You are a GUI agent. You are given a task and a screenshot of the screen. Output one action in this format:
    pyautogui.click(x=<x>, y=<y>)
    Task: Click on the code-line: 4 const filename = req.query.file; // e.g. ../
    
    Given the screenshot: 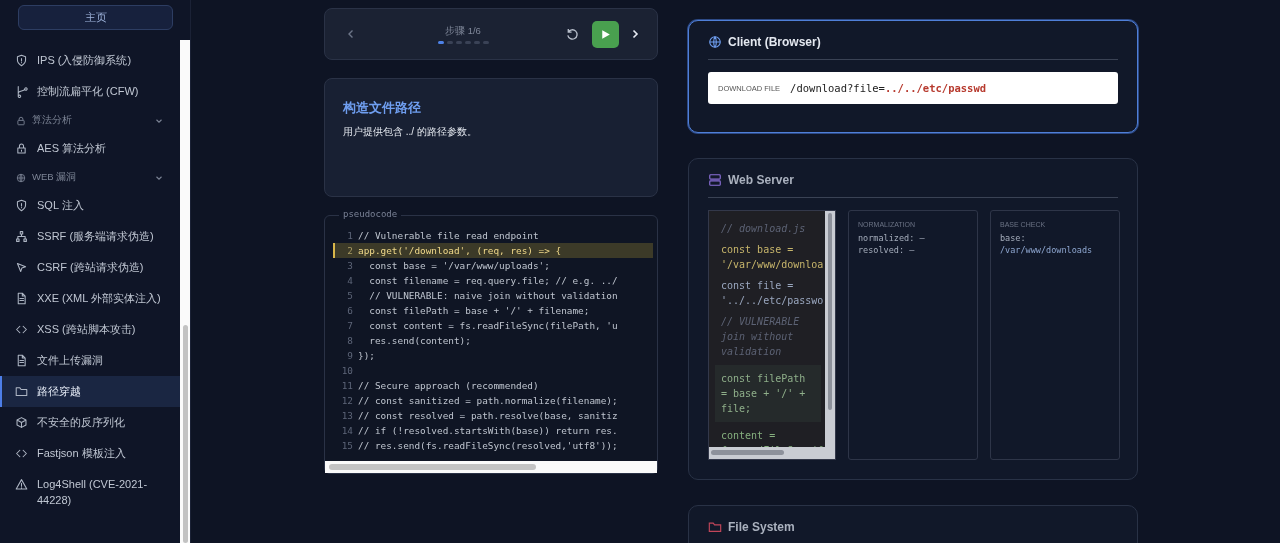 What is the action you would take?
    pyautogui.click(x=482, y=281)
    